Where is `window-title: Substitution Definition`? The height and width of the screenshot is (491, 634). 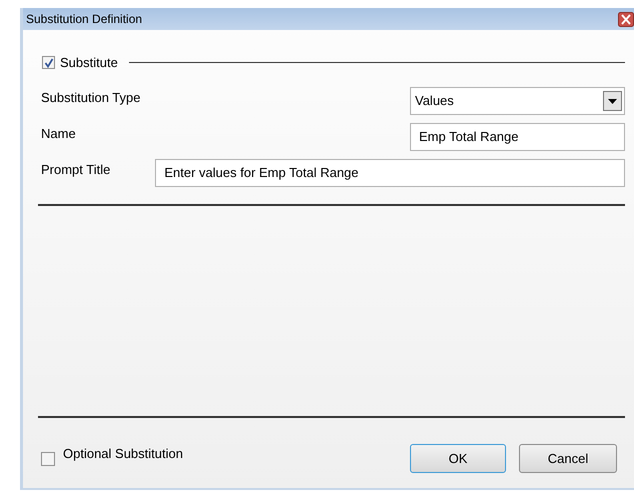
window-title: Substitution Definition is located at coordinates (84, 19).